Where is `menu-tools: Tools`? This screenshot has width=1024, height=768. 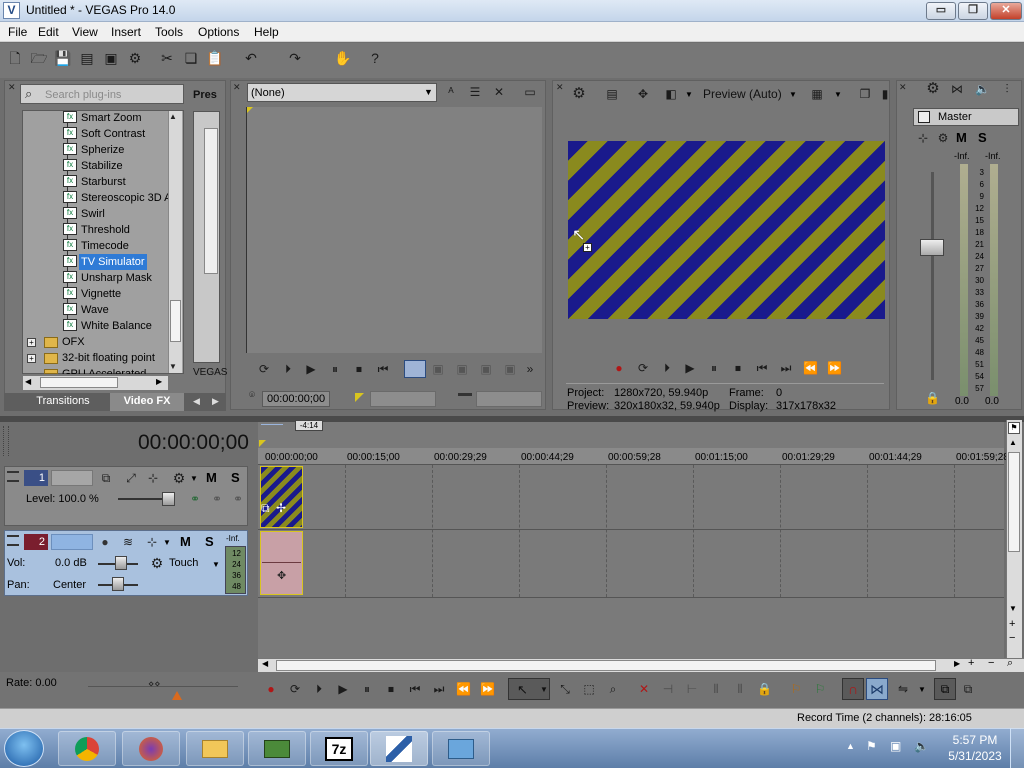 menu-tools: Tools is located at coordinates (169, 32).